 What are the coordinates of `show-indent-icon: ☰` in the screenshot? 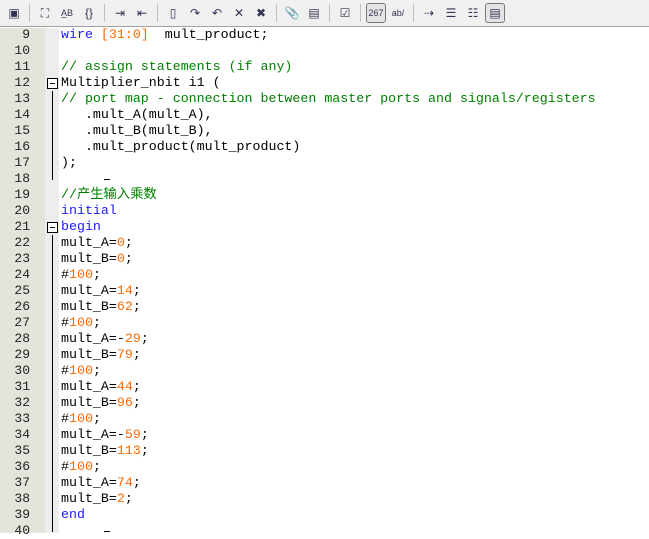 It's located at (451, 13).